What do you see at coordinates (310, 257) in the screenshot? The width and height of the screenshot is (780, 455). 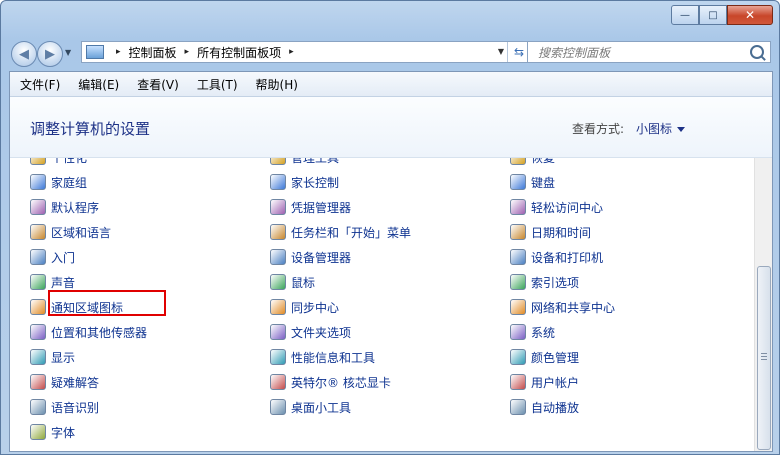 I see `control-panel-item: 设备管理器` at bounding box center [310, 257].